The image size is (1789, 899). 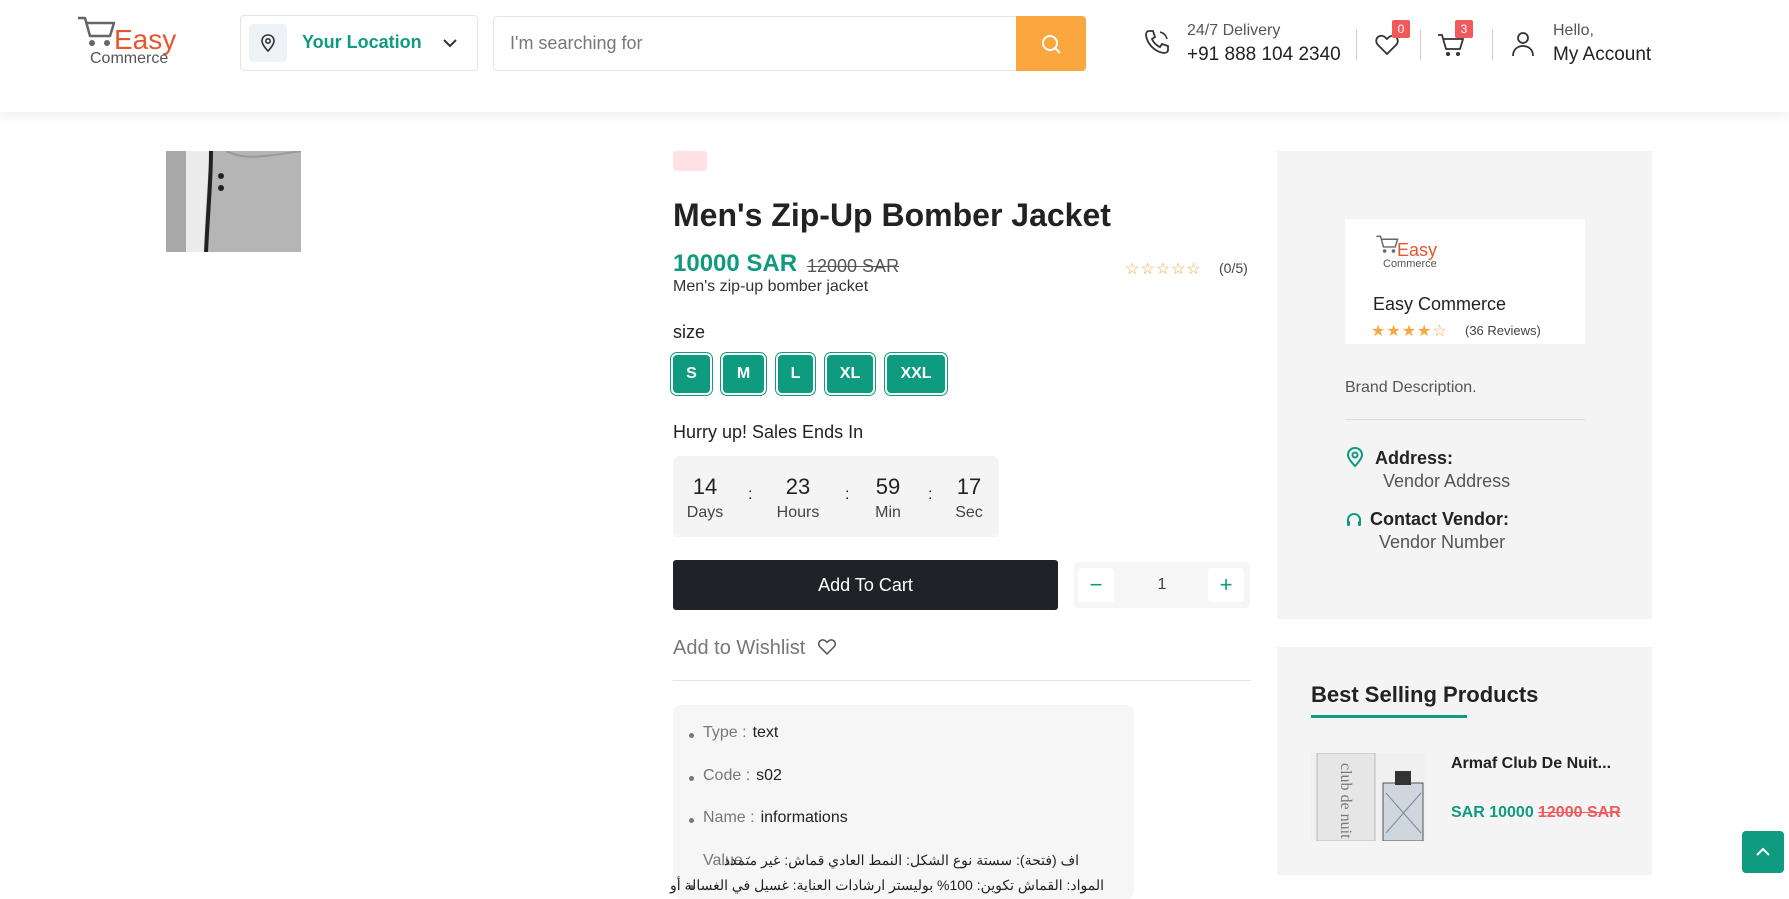 What do you see at coordinates (836, 496) in the screenshot?
I see `countdown-timer: 14 Days : 23 Hours : 59 Min : 17 Sec` at bounding box center [836, 496].